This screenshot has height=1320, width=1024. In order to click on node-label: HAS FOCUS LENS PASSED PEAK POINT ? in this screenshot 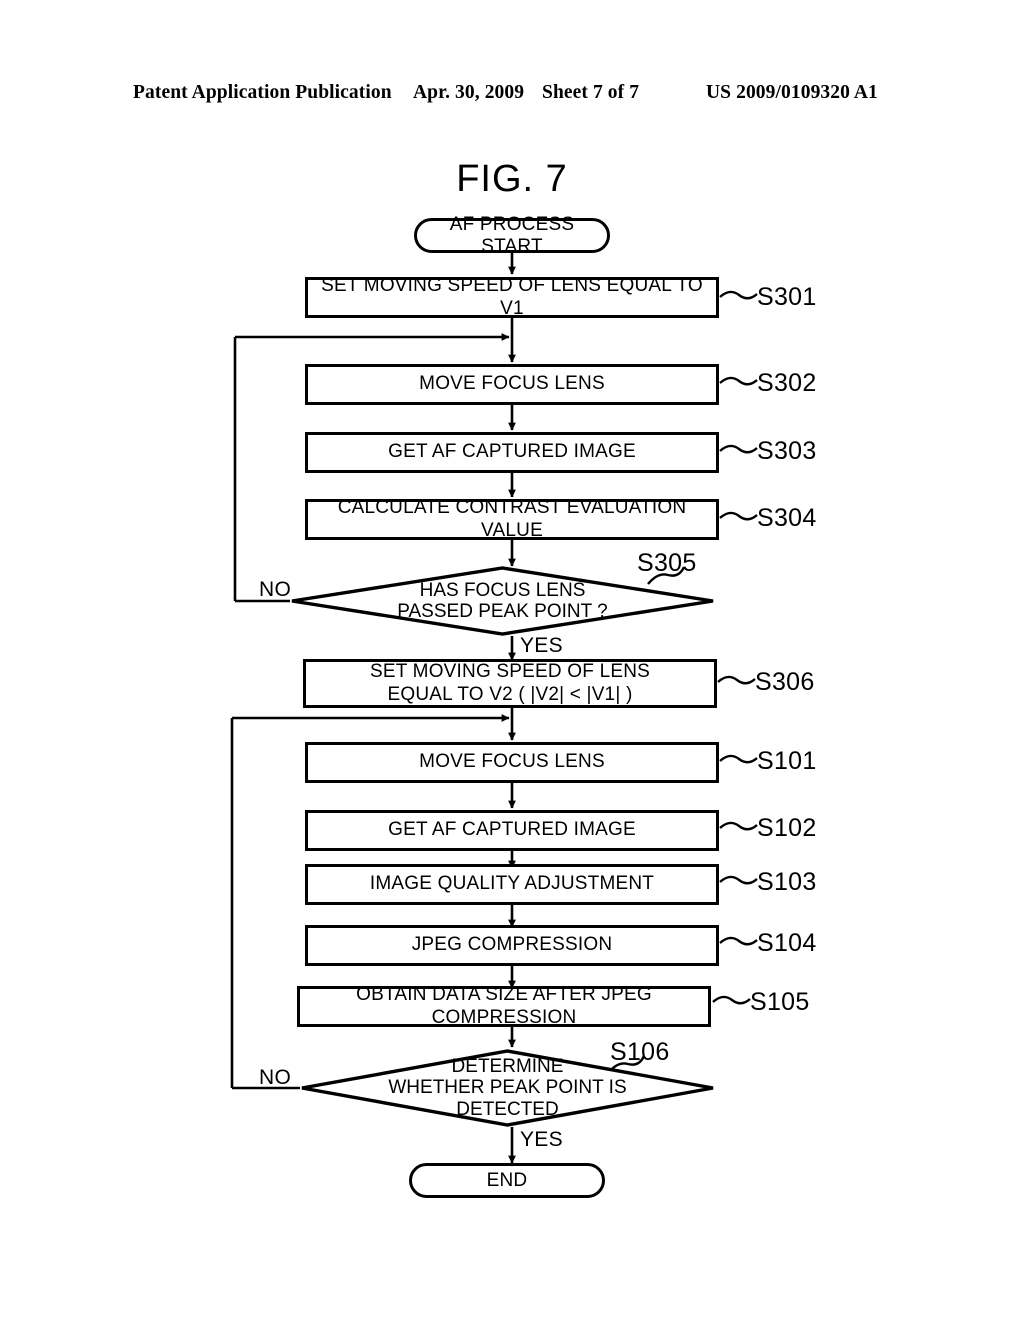, I will do `click(502, 600)`.